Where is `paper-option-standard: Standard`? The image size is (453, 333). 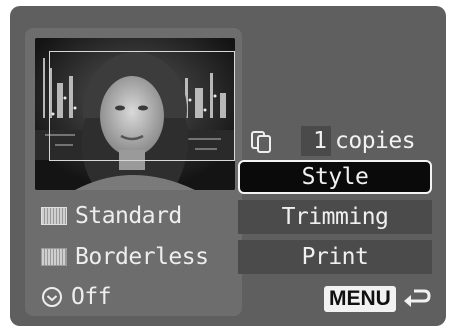
paper-option-standard: Standard is located at coordinates (111, 216).